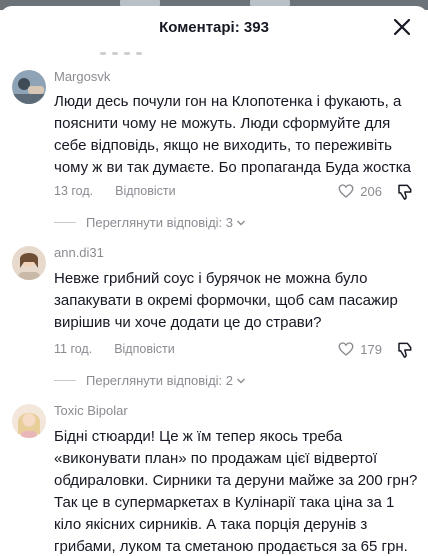  I want to click on scrolled-content-remnant, so click(130, 48).